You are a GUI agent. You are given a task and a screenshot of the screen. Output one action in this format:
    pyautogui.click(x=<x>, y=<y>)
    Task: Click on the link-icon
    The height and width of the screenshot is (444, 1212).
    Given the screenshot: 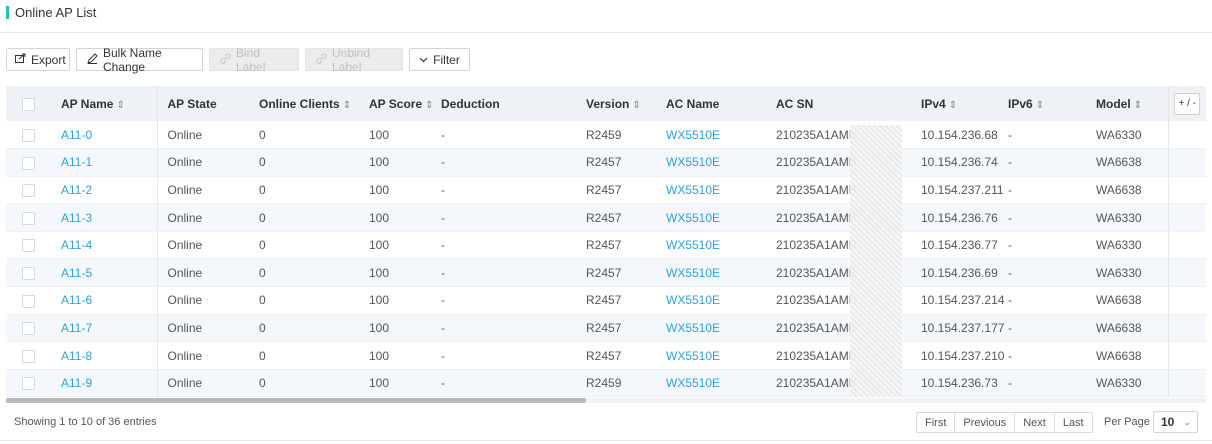 What is the action you would take?
    pyautogui.click(x=225, y=59)
    